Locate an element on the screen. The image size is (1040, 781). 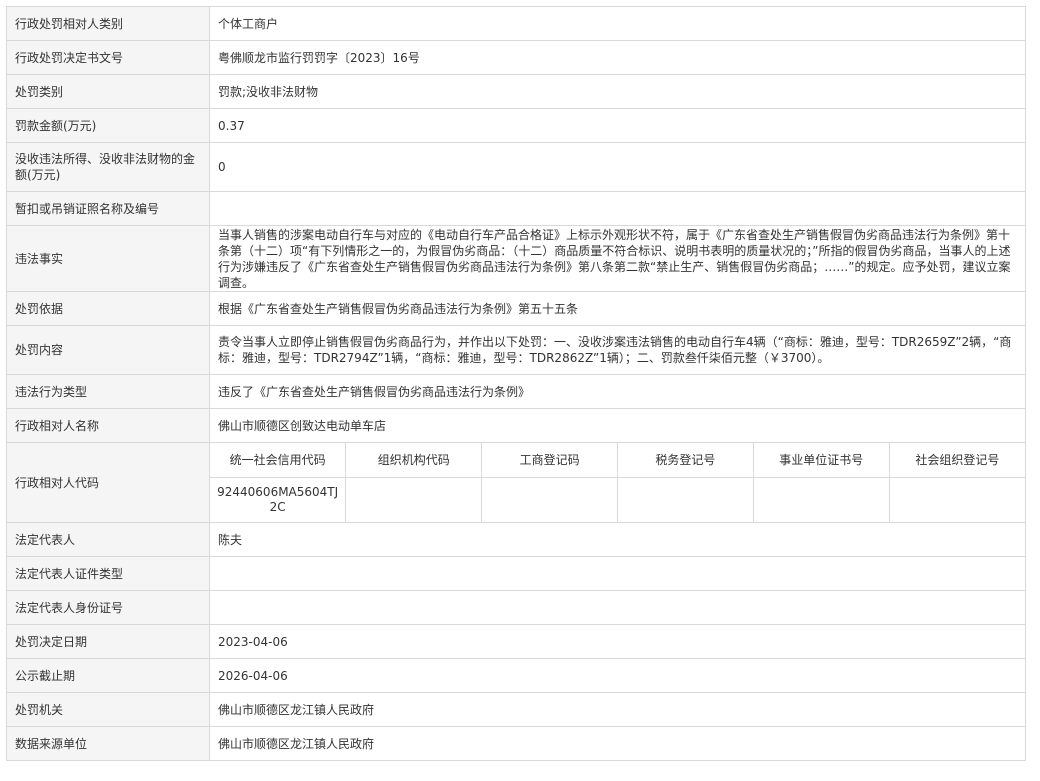
table-row: 违法行为类型 违反了《广东省查处生产销售假冒伪劣商品违法行为条例》 is located at coordinates (516, 391).